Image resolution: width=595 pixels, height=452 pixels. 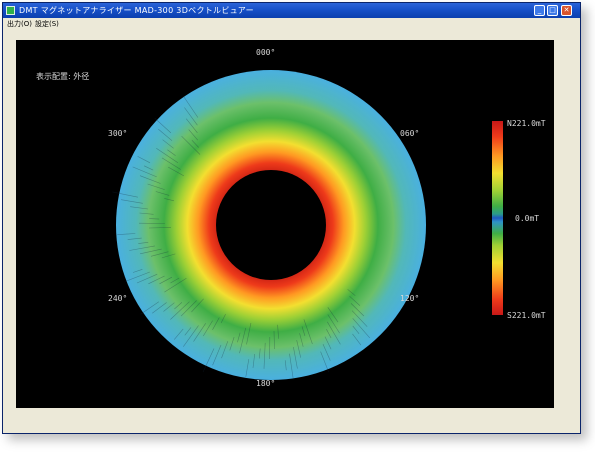 What do you see at coordinates (63, 76) in the screenshot?
I see `display-mode-label: 表示配置: 外径` at bounding box center [63, 76].